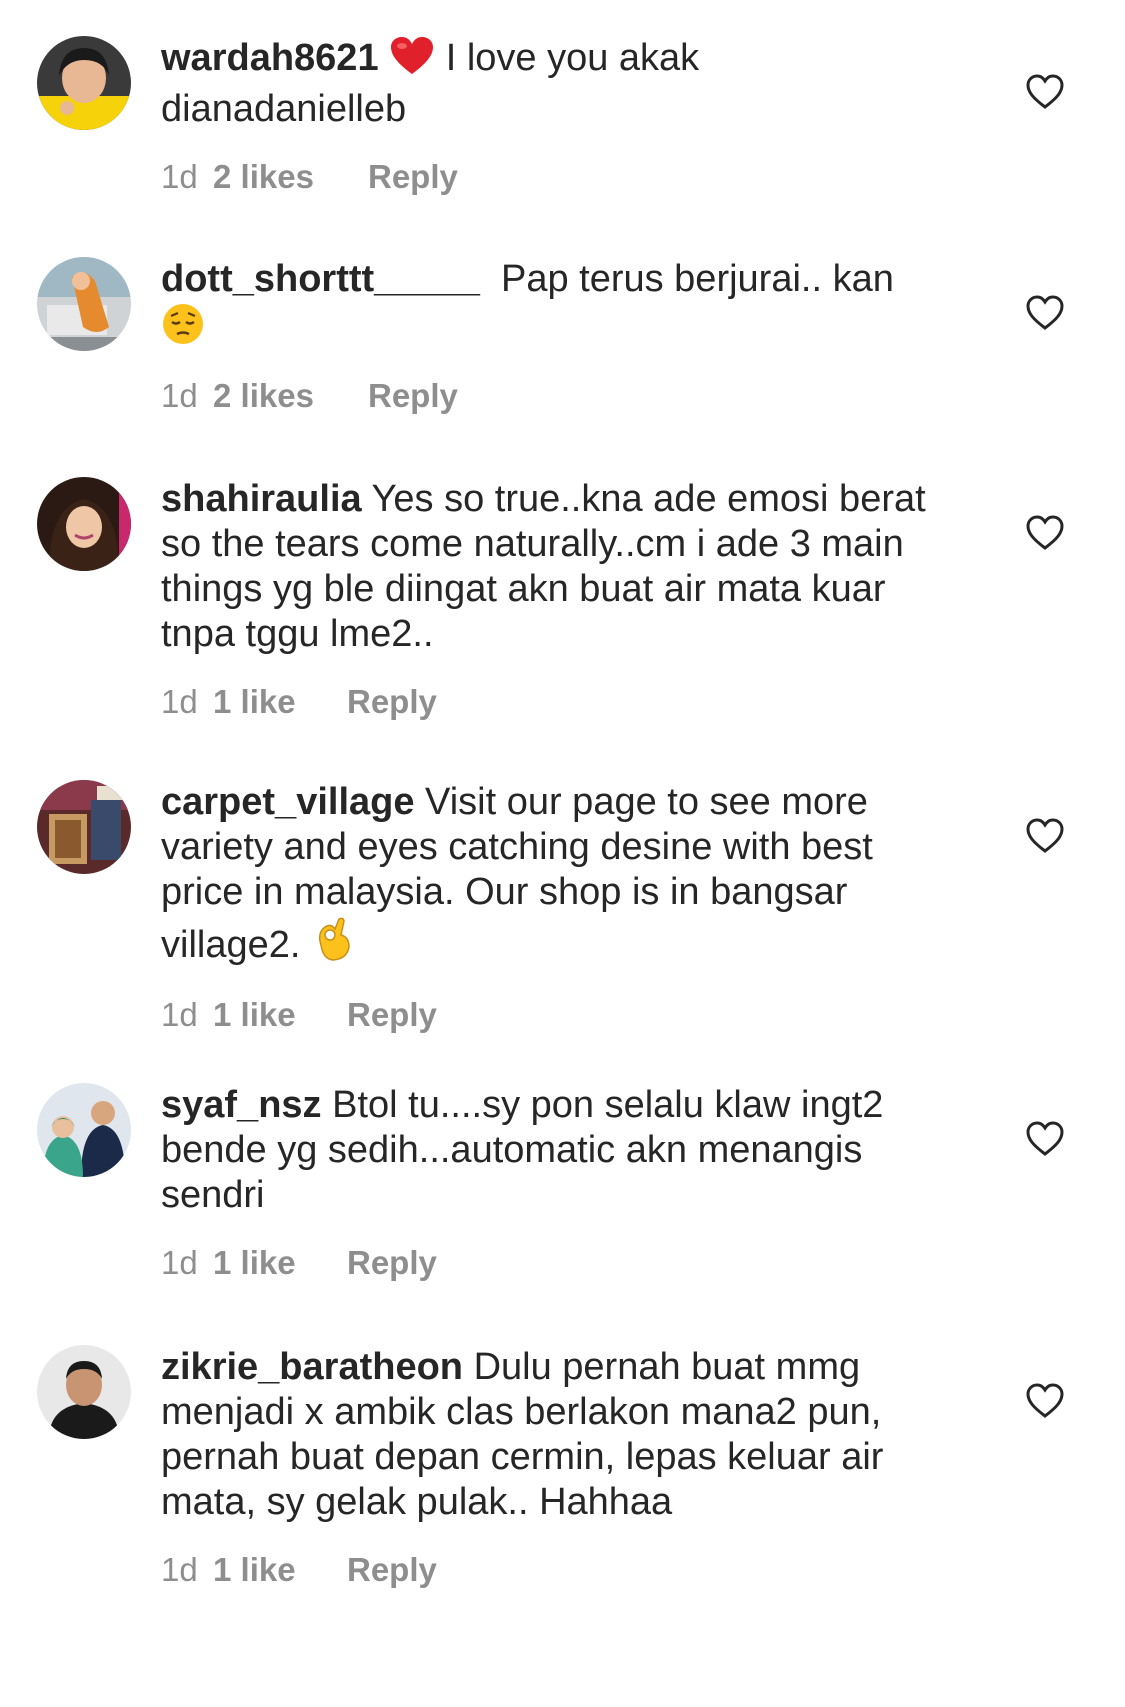 This screenshot has height=1707, width=1125. I want to click on heart-emoji, so click(412, 61).